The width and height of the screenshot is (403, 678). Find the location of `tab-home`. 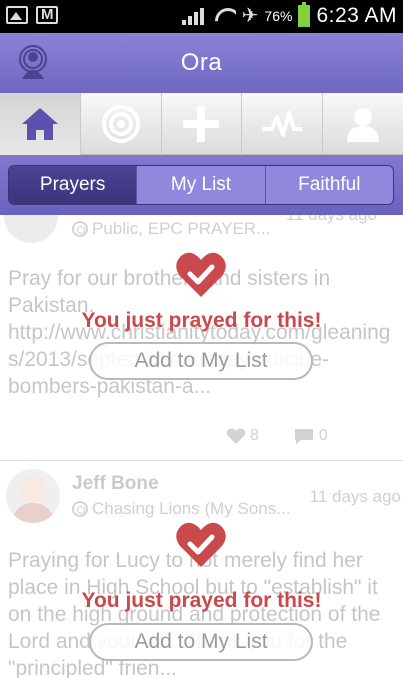

tab-home is located at coordinates (40, 124).